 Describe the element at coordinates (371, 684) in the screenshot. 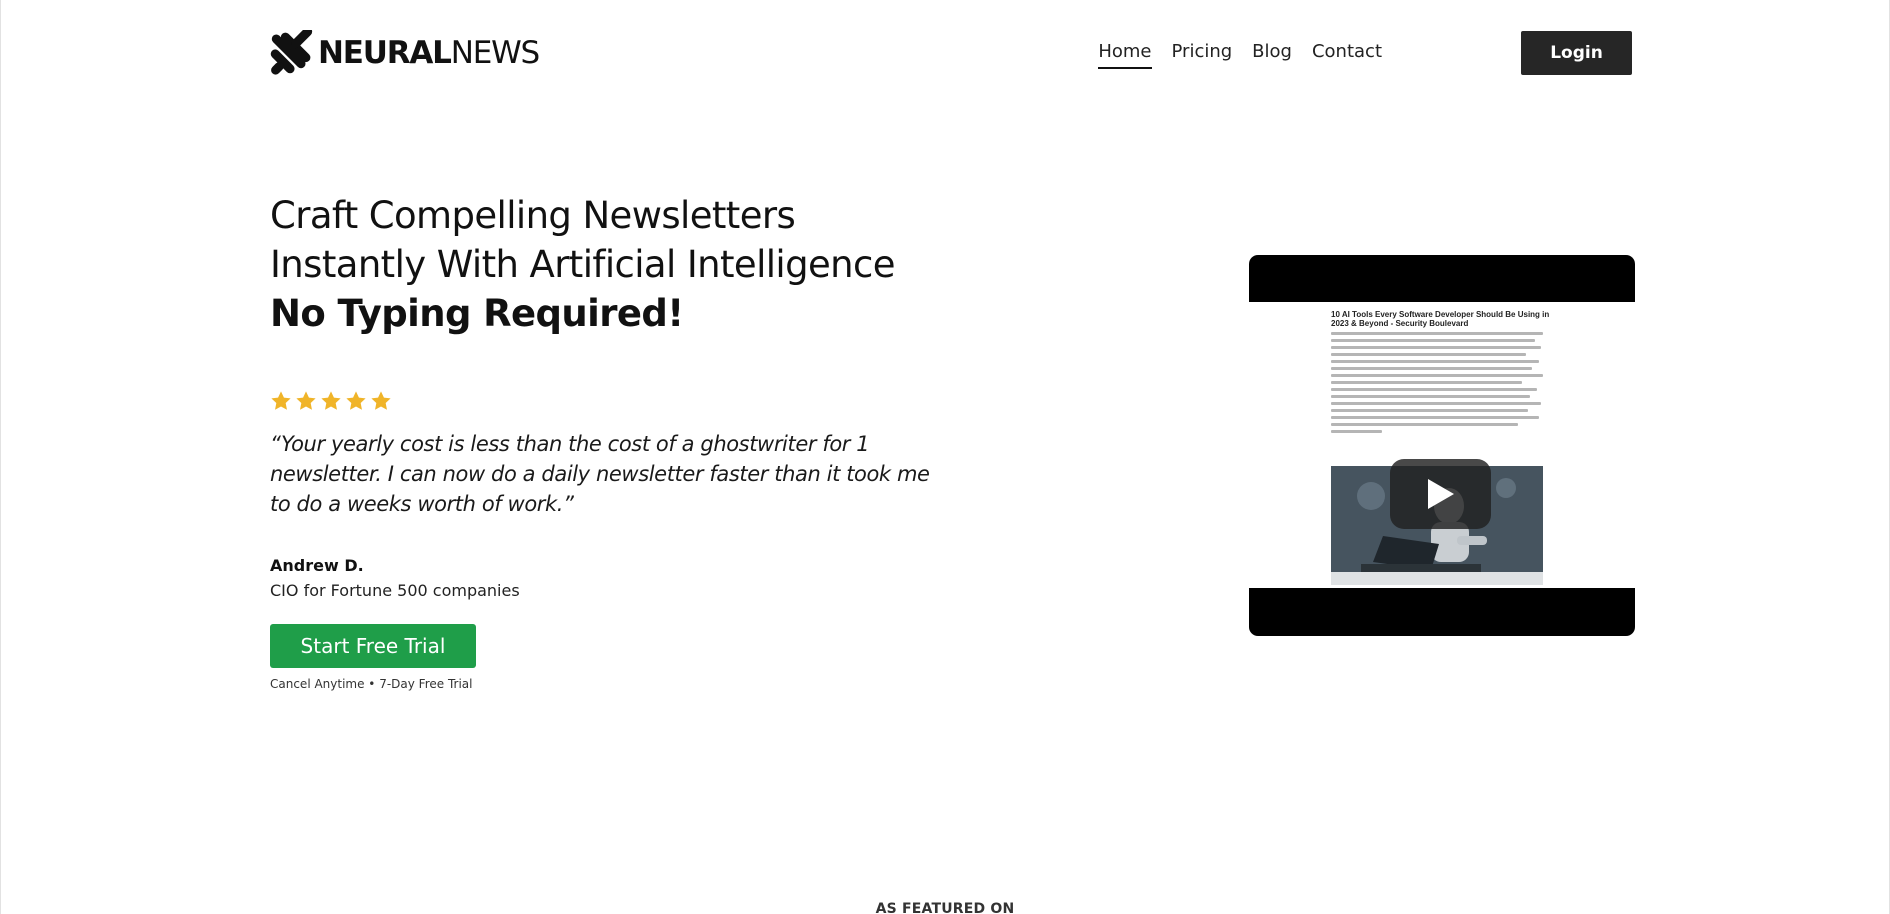

I see `cta-note: Cancel Anytime • 7-Day Free Trial` at that location.